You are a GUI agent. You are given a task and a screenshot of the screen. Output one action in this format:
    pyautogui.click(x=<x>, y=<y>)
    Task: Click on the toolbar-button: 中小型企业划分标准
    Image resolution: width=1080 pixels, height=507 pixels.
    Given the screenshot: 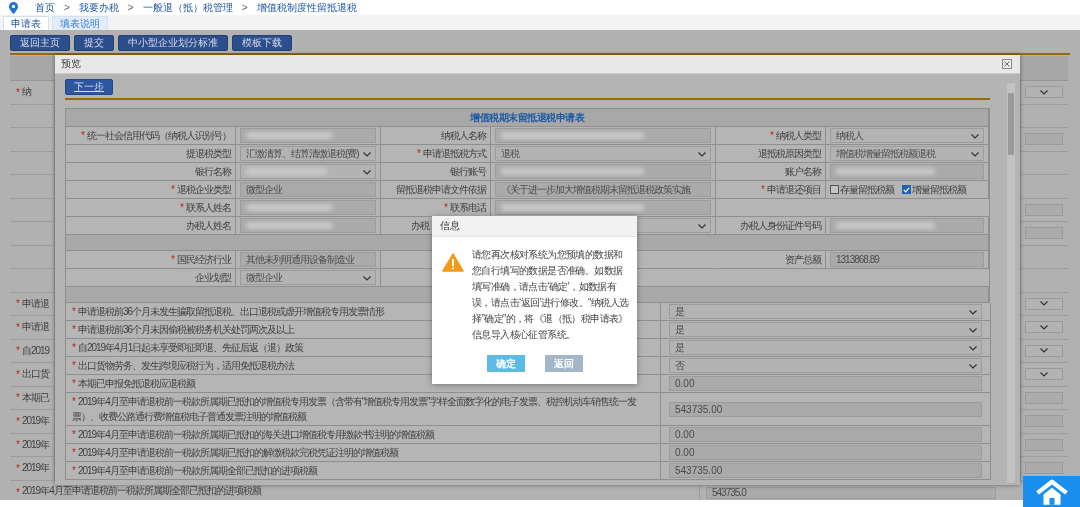 What is the action you would take?
    pyautogui.click(x=173, y=43)
    